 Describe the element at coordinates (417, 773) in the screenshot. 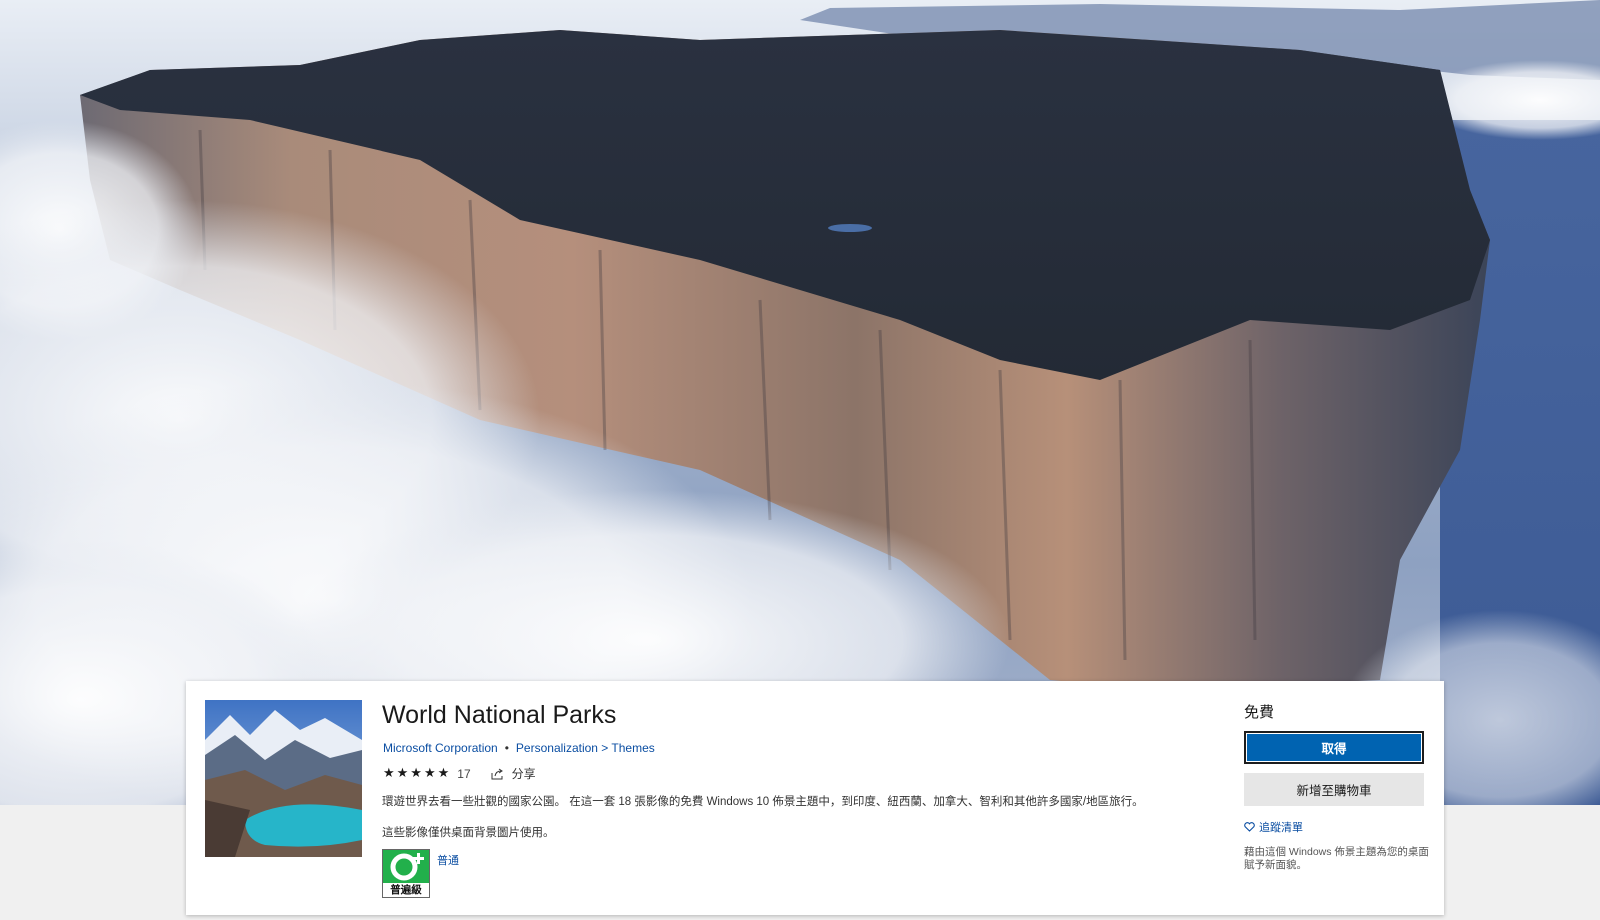

I see `rating-stars: ★★★★★` at that location.